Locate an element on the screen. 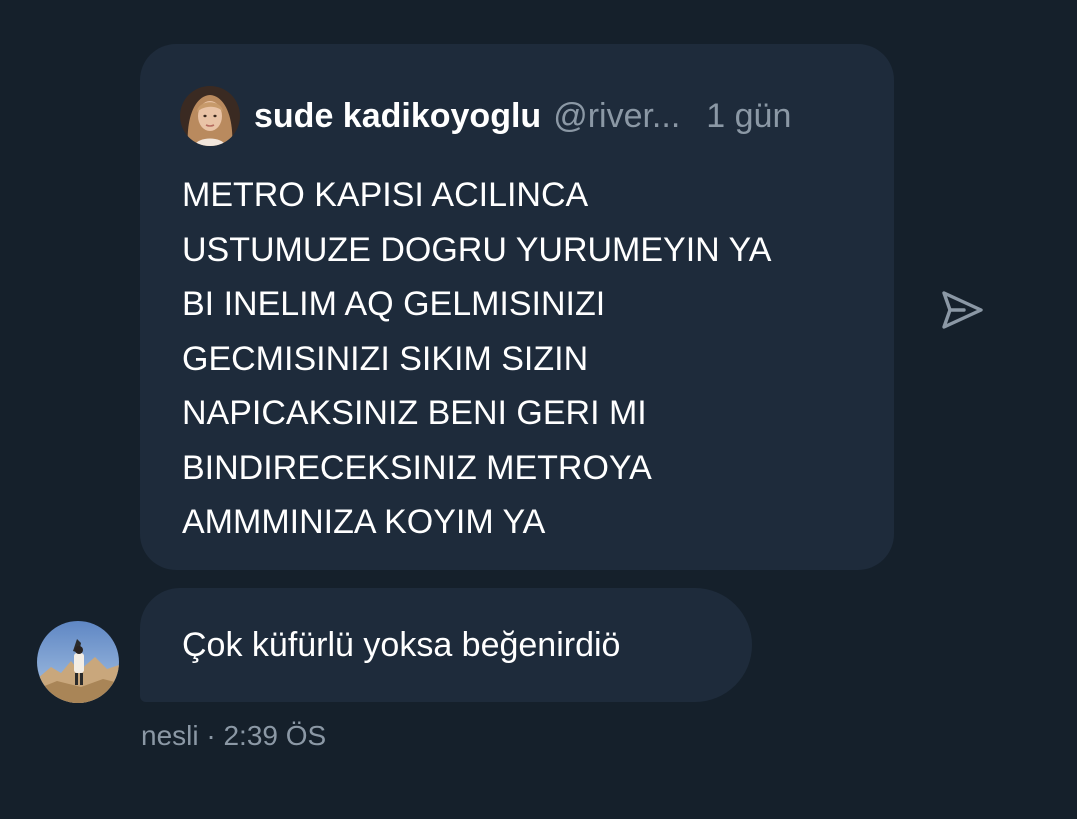 This screenshot has height=819, width=1077. quoted-tweet-header: sude kadikoyoglu @river... 1 gün is located at coordinates (519, 116).